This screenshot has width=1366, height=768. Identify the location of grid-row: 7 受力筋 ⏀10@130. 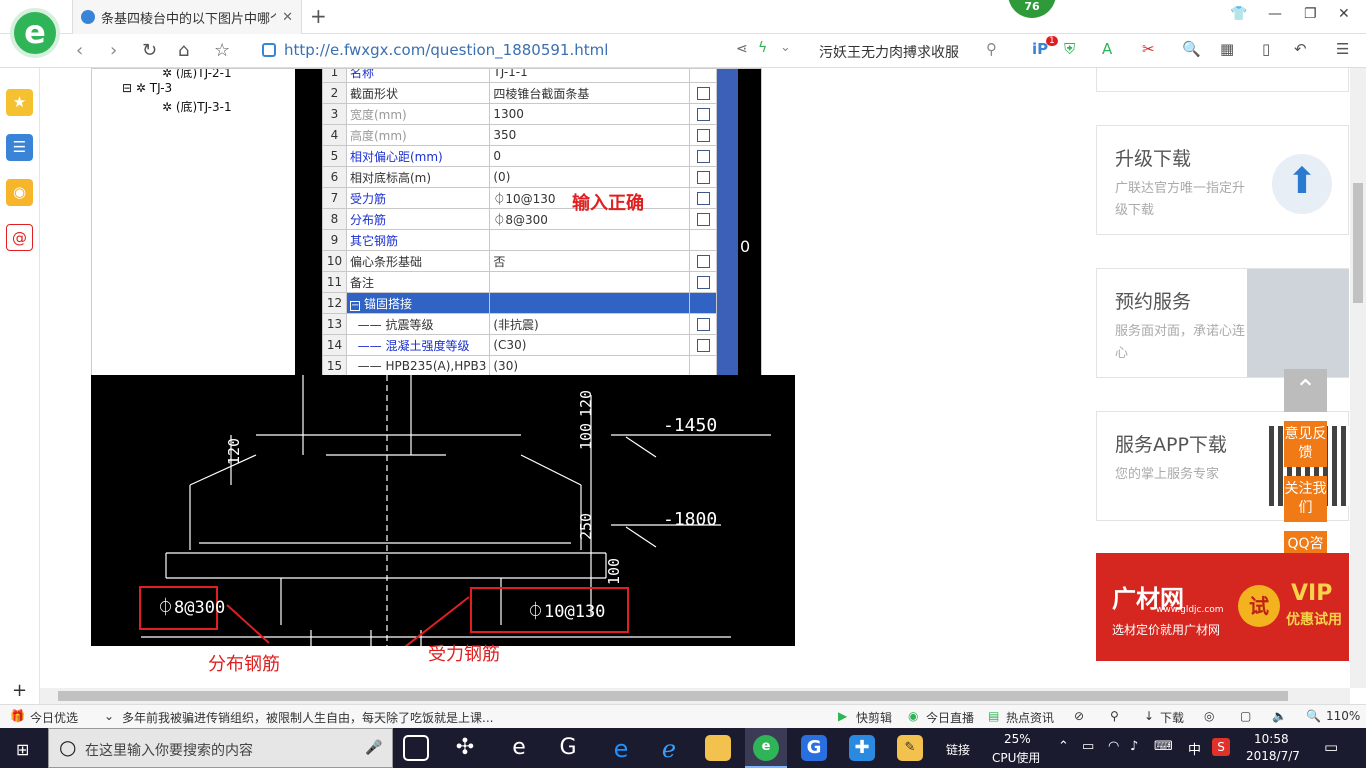
(519, 198).